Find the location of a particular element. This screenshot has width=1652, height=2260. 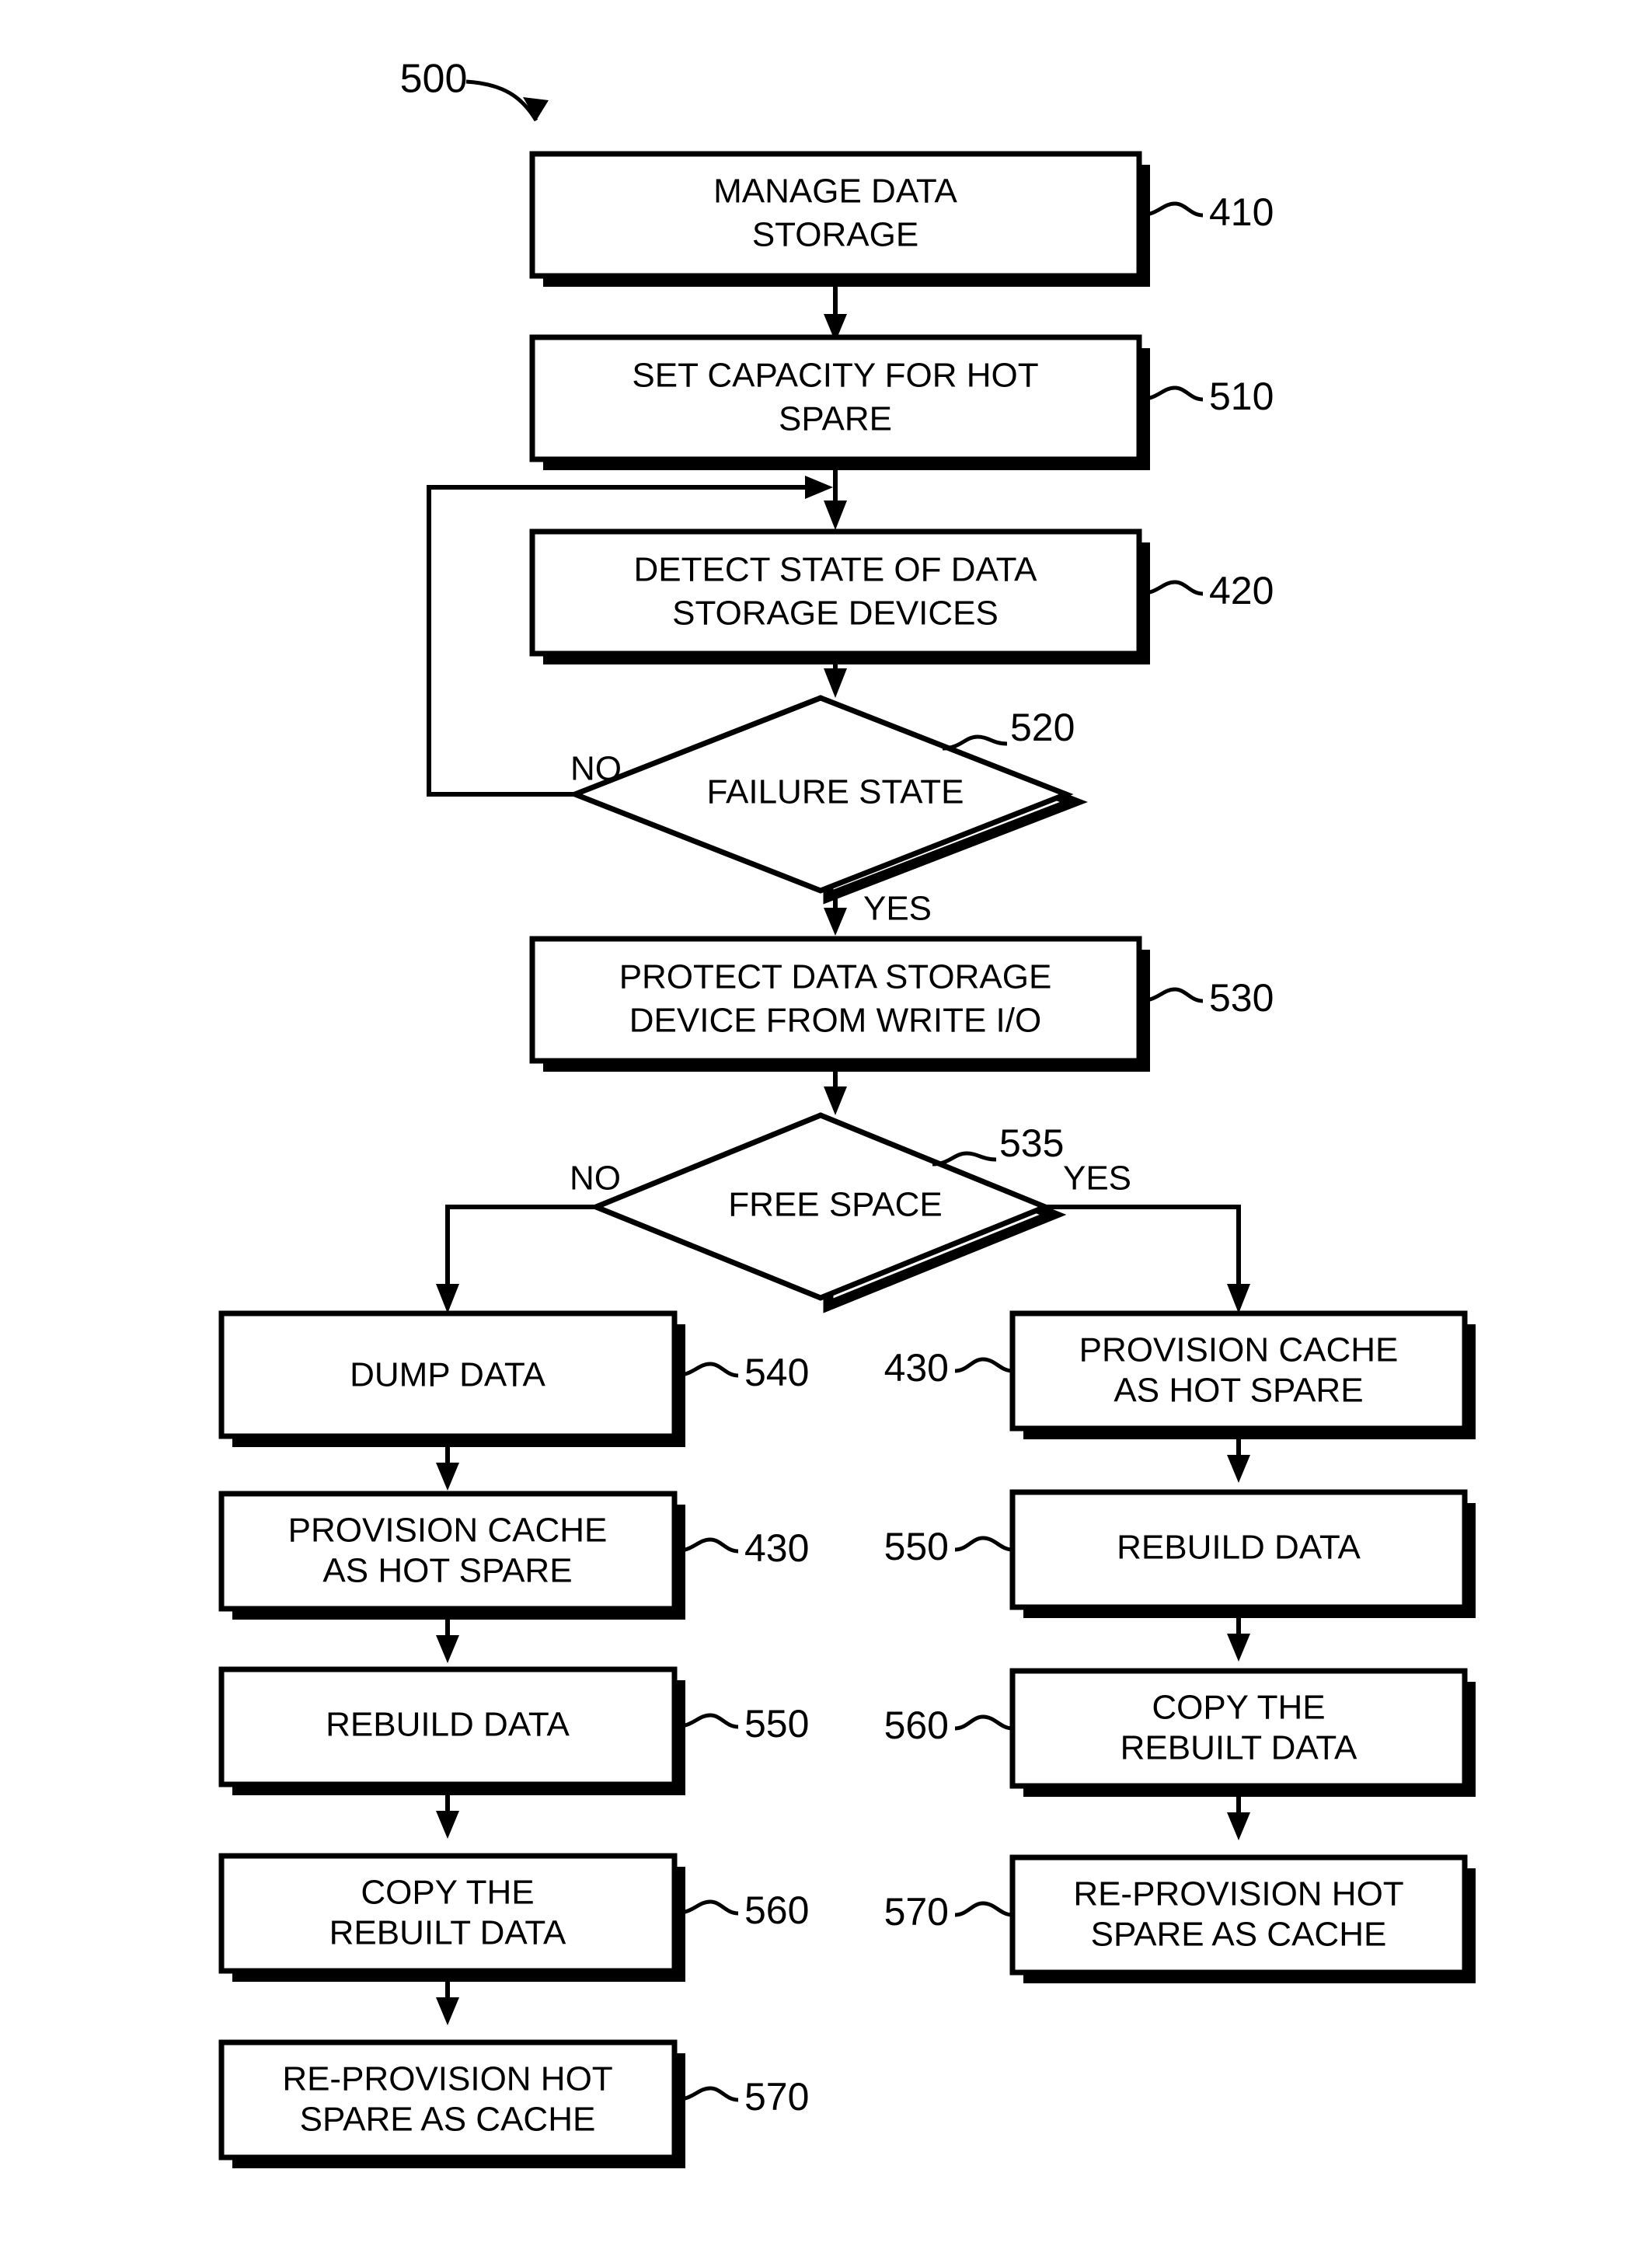

box-530-line-2: DEVICE FROM WRITE I/O is located at coordinates (835, 1021).